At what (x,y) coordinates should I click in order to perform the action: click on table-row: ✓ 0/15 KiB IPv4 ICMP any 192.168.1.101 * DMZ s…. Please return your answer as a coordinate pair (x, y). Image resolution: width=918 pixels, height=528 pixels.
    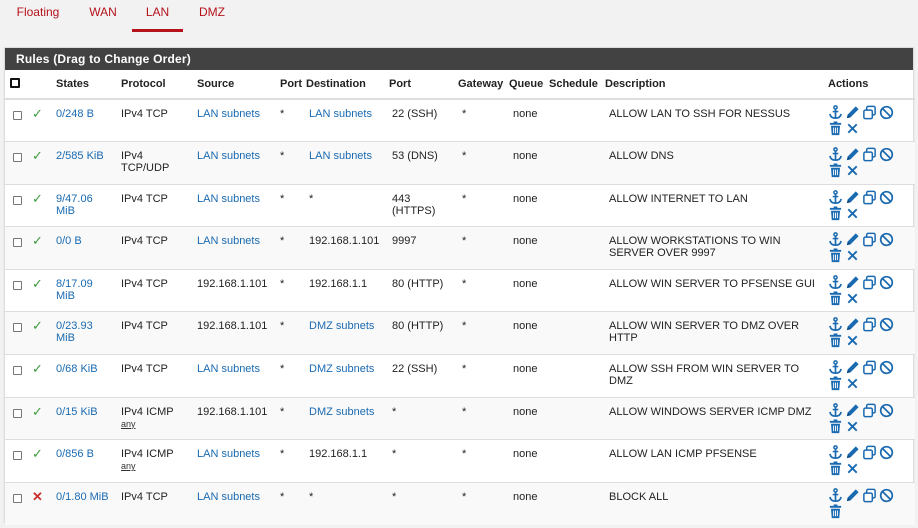
    Looking at the image, I should click on (460, 418).